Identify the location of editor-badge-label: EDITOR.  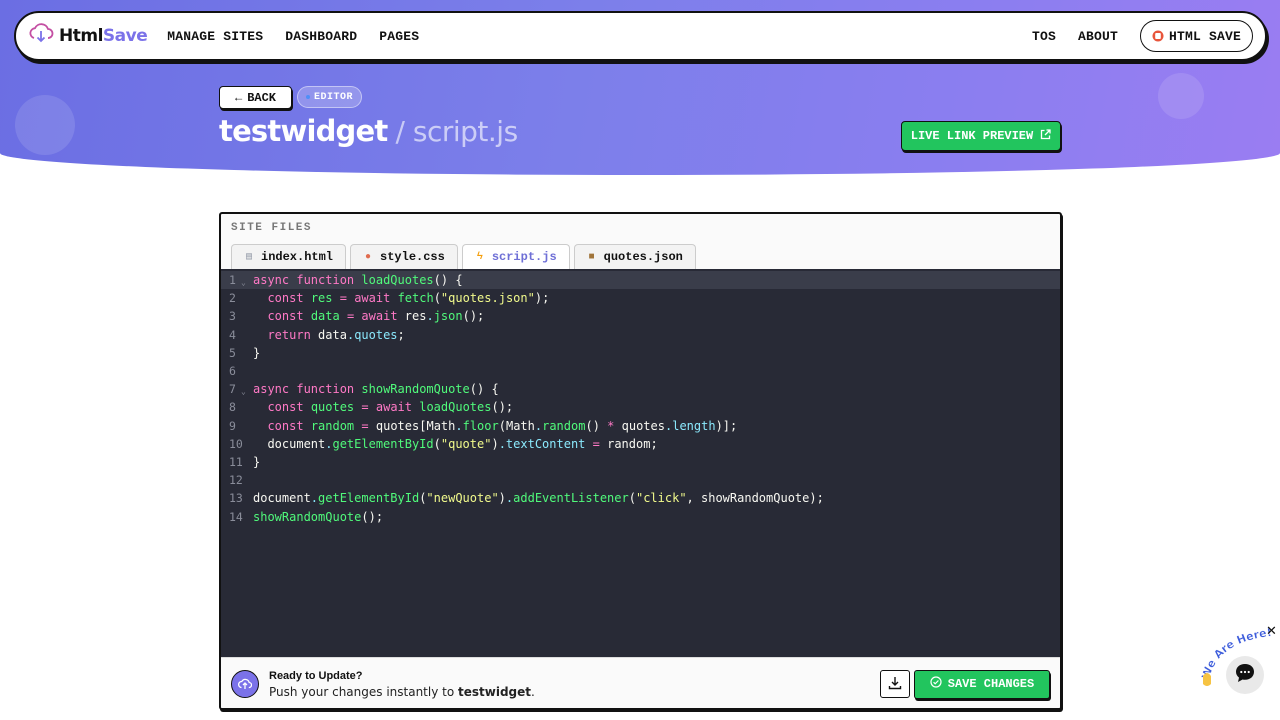
(334, 97).